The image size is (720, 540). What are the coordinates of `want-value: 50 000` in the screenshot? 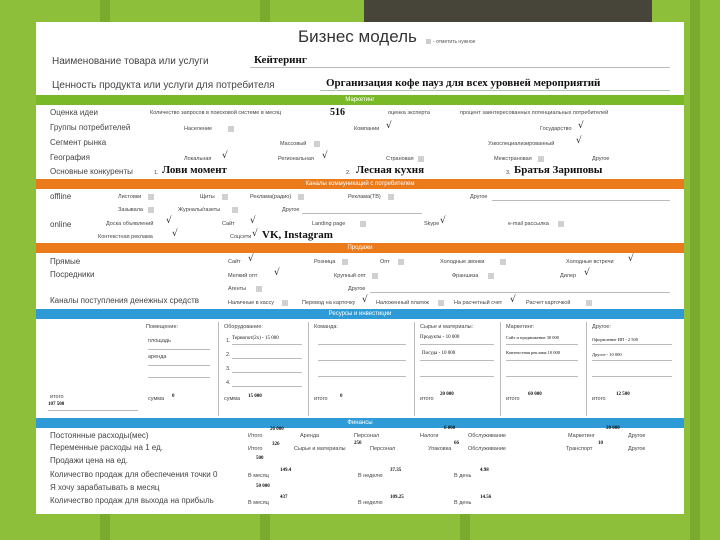 It's located at (263, 486).